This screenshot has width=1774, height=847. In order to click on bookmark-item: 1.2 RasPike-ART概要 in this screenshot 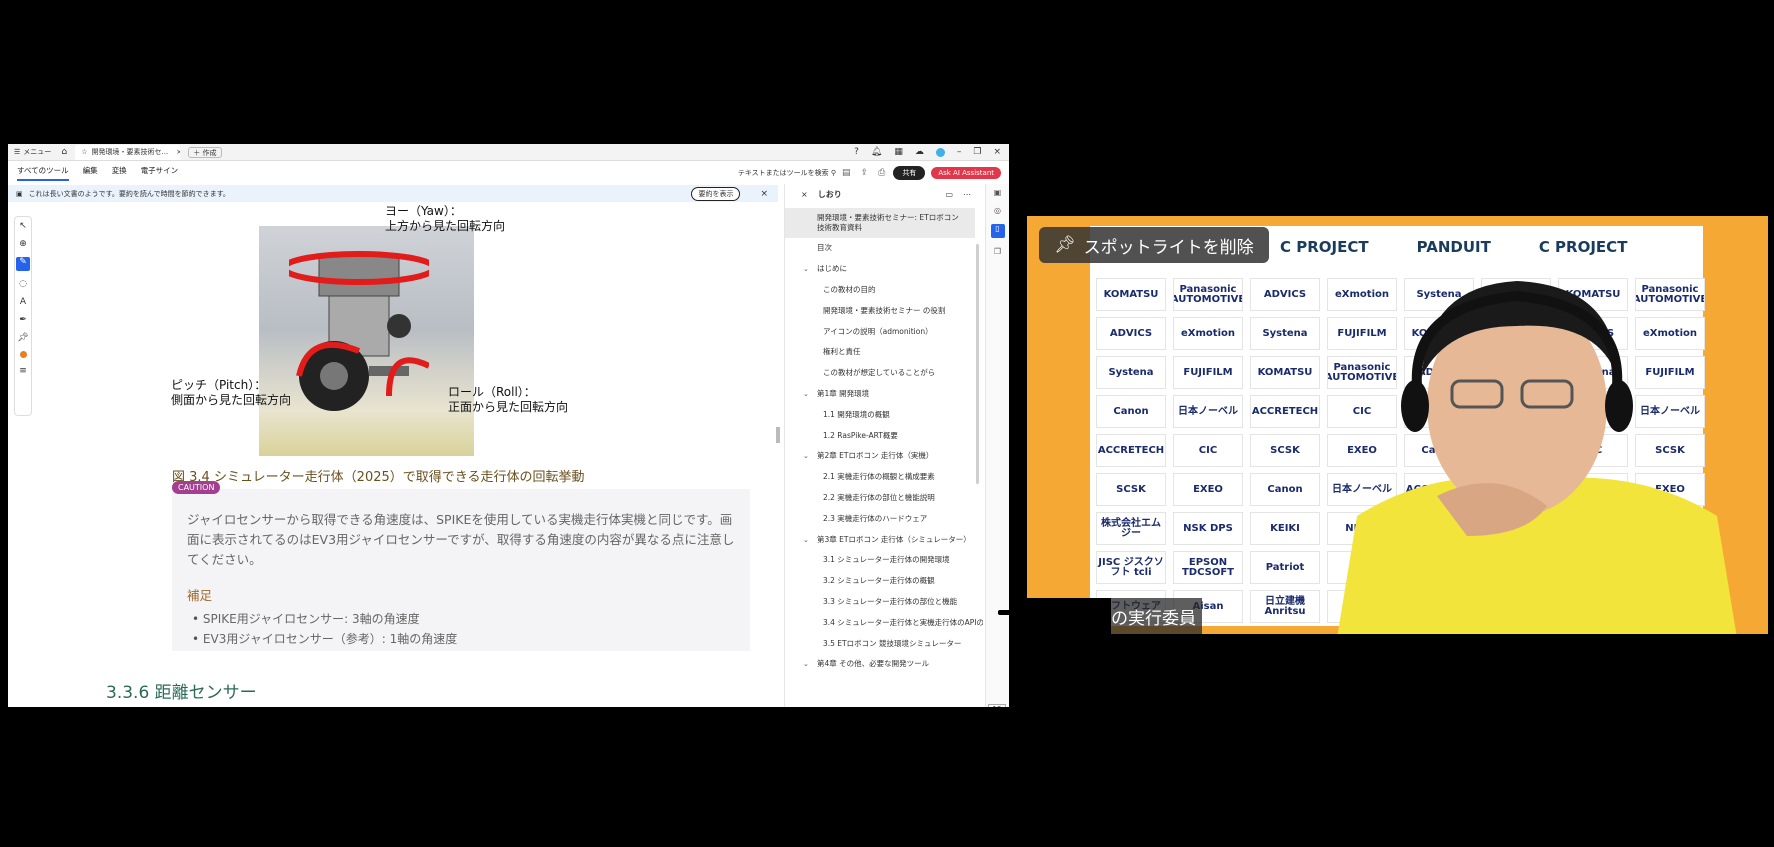, I will do `click(880, 435)`.